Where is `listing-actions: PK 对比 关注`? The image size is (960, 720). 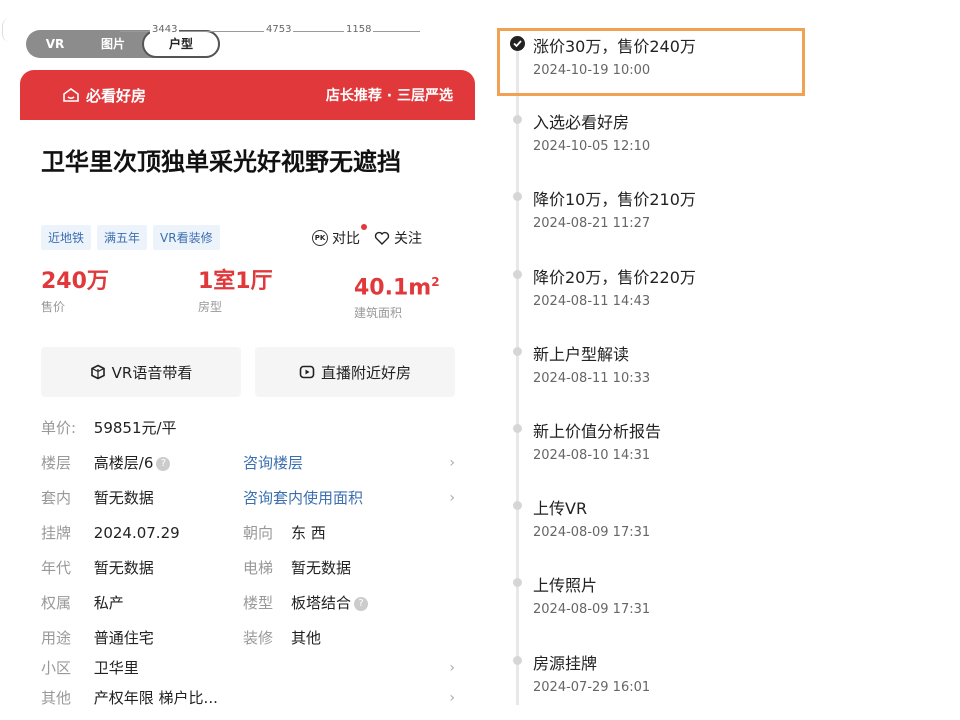 listing-actions: PK 对比 关注 is located at coordinates (367, 236).